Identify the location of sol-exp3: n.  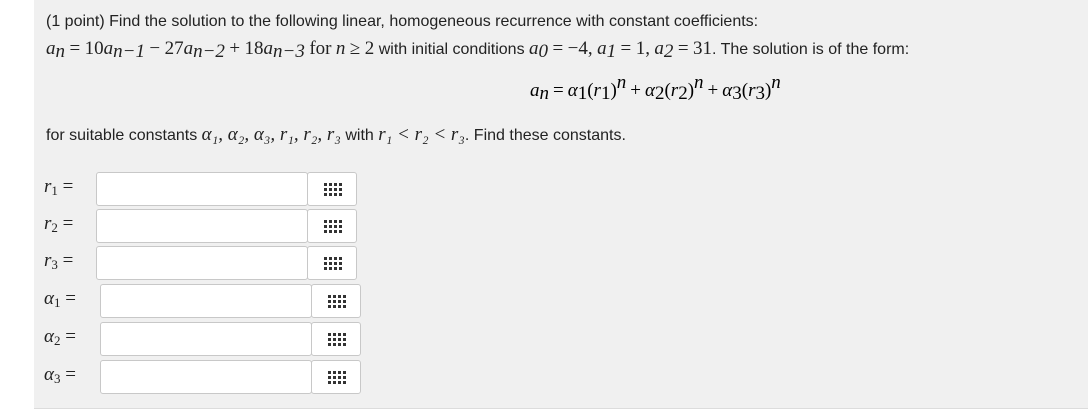
(776, 82).